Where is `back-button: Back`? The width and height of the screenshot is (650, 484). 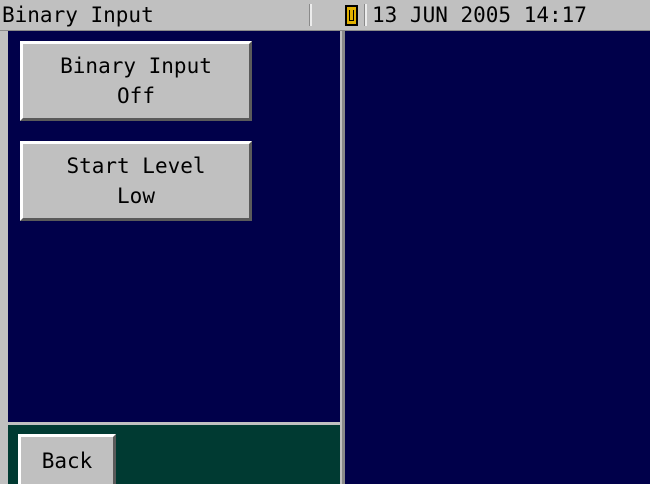
back-button: Back is located at coordinates (67, 459).